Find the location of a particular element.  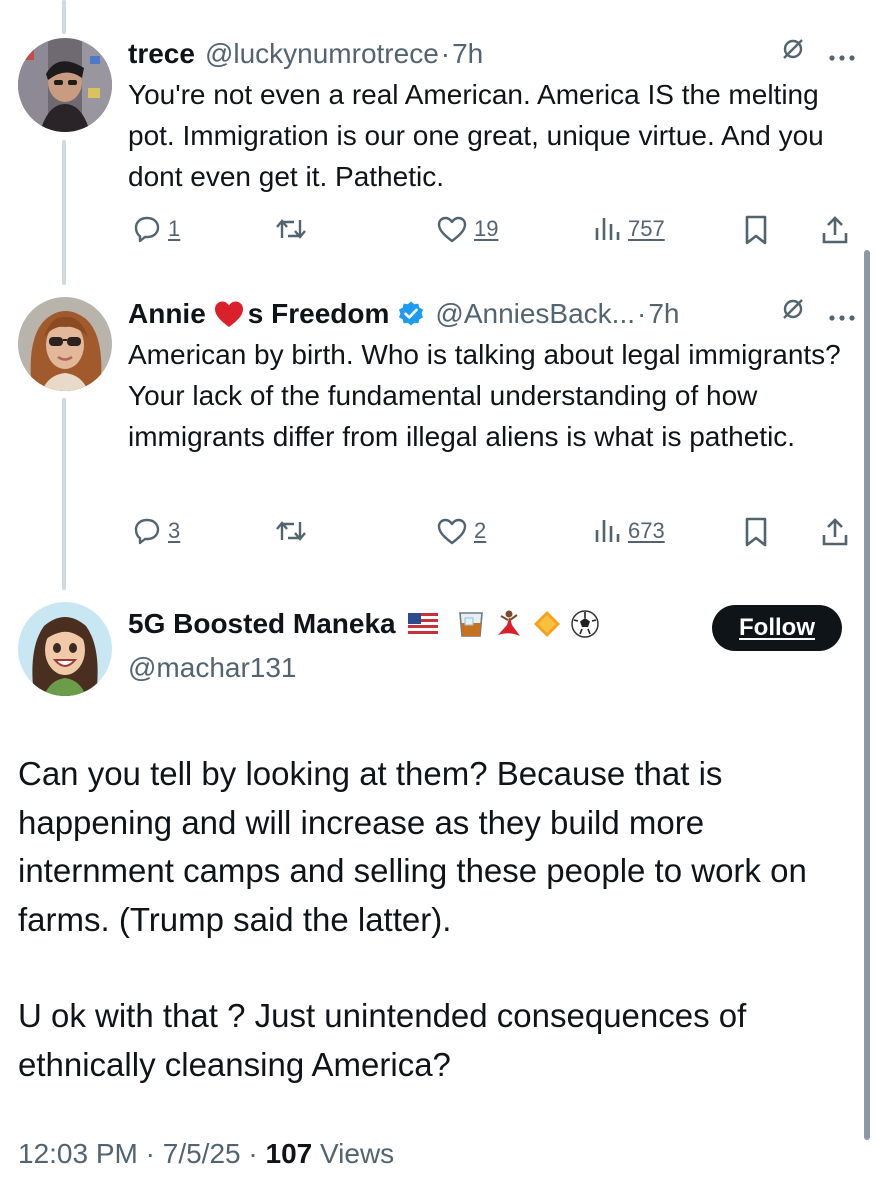

user-handle: @machar131 is located at coordinates (212, 668).